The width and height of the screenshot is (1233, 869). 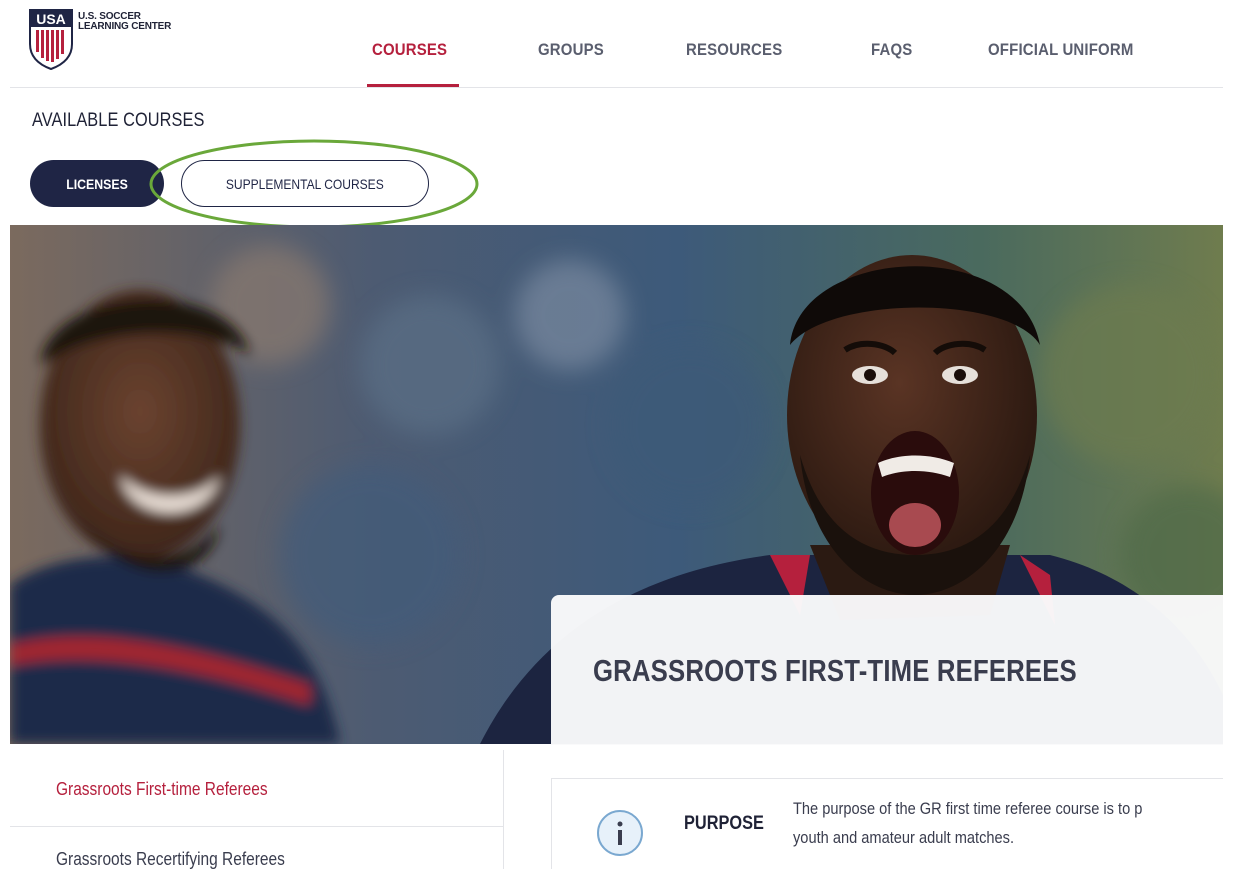 I want to click on logo-wordmark: U.S. SOCCER LEARNING CENTER, so click(x=124, y=22).